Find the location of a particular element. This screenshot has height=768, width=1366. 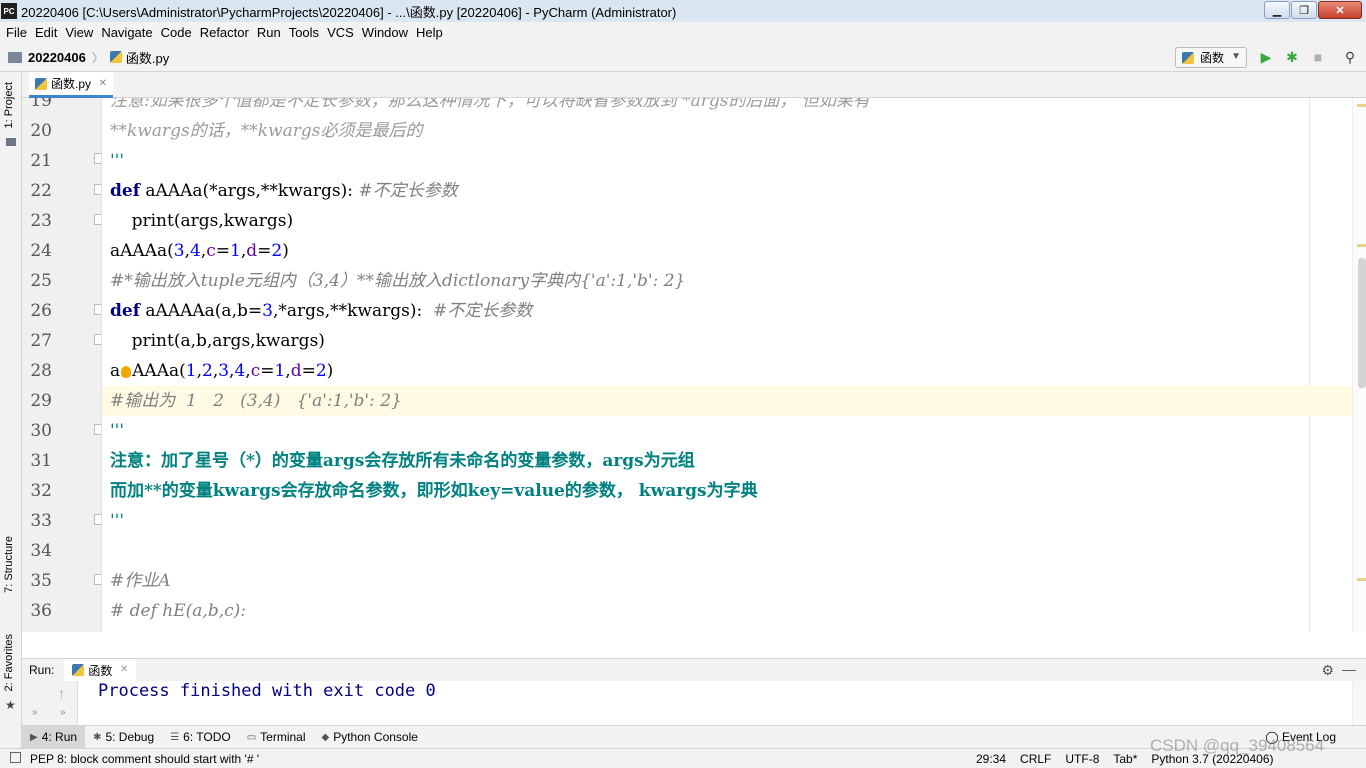

menu-edit: Edit is located at coordinates (46, 32).